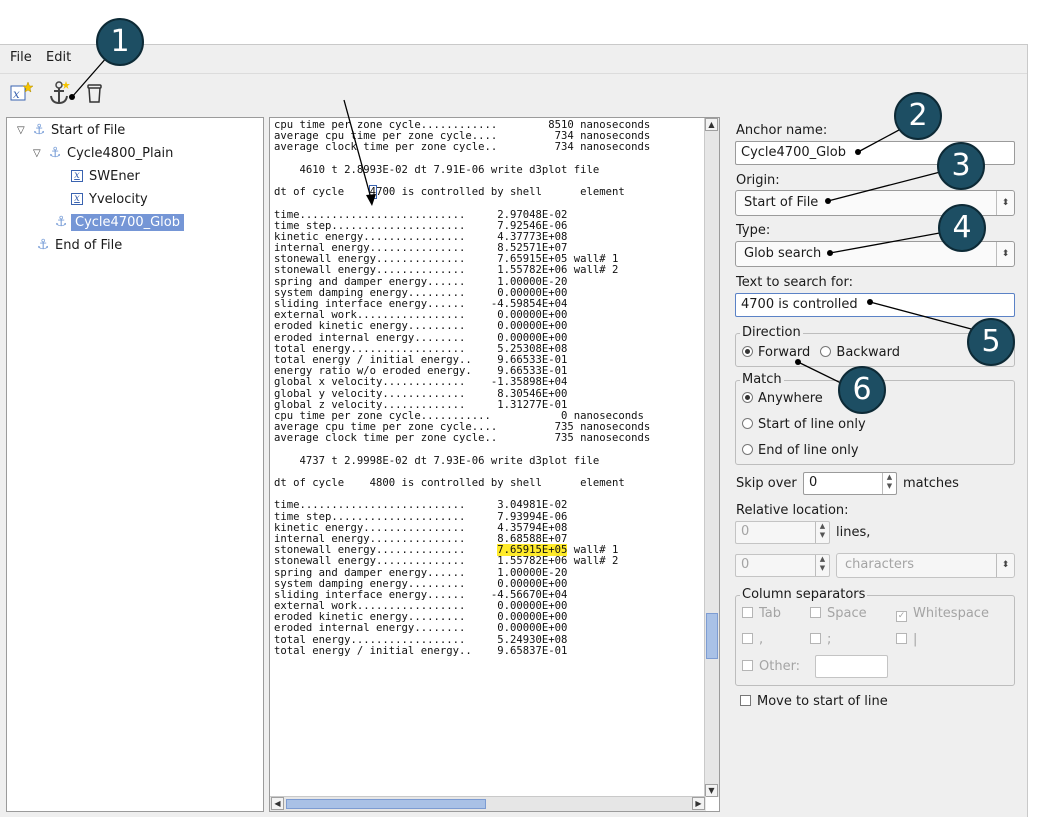  What do you see at coordinates (386, 804) in the screenshot?
I see `horizontal-scroll-thumb` at bounding box center [386, 804].